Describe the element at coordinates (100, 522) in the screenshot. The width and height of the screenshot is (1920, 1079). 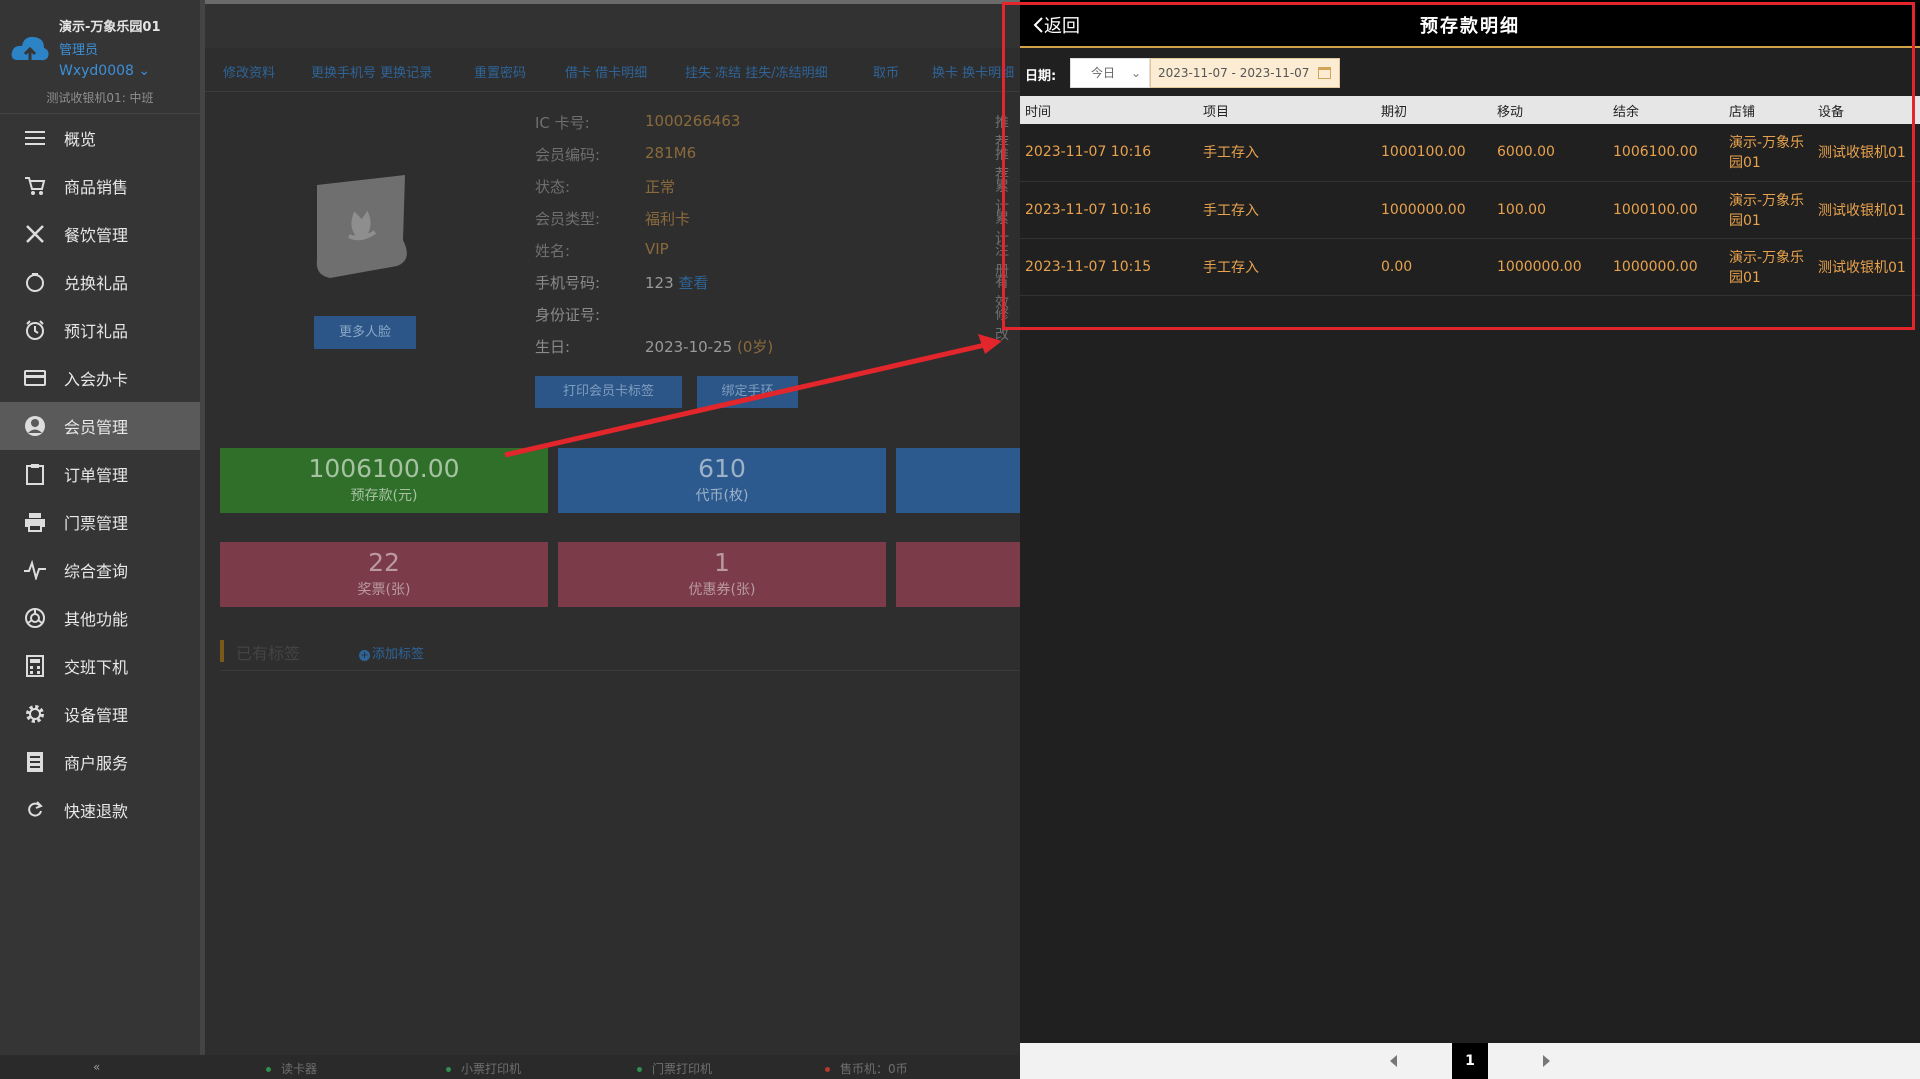
I see `sidebar-item-tickets: 门票管理` at that location.